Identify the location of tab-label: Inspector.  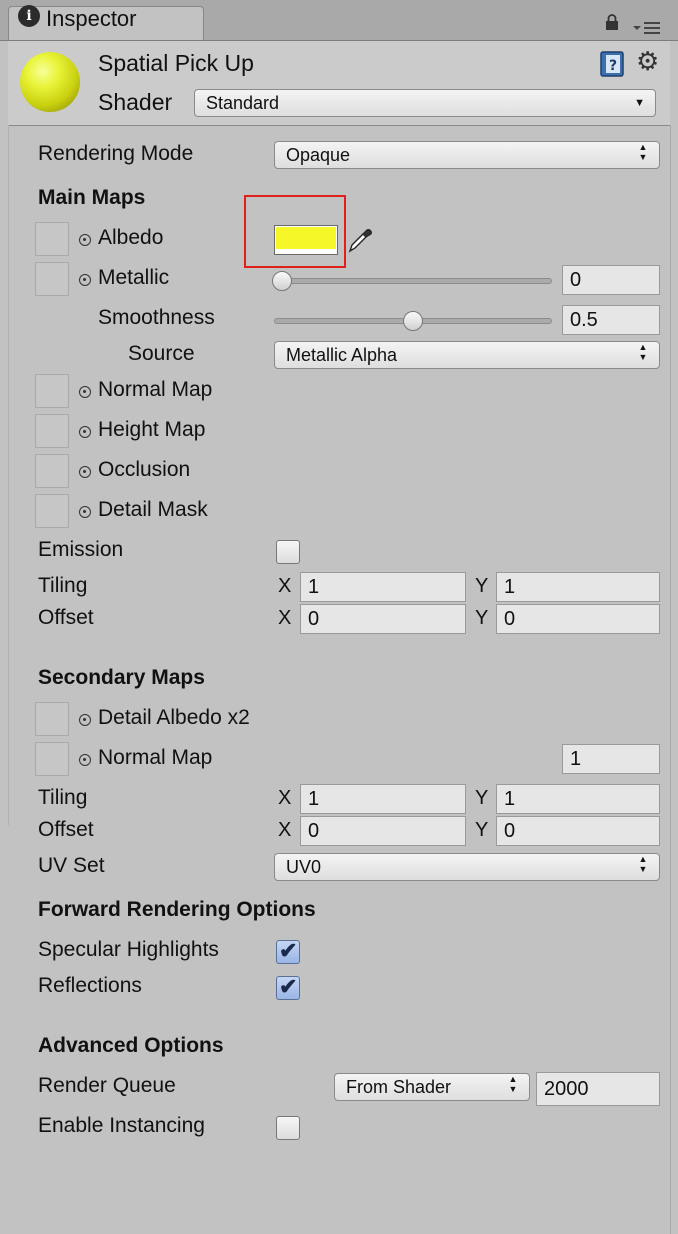
(91, 18).